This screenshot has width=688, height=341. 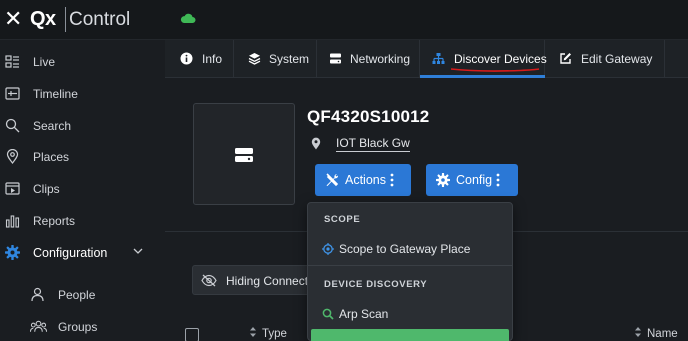 What do you see at coordinates (438, 58) in the screenshot?
I see `network-icon` at bounding box center [438, 58].